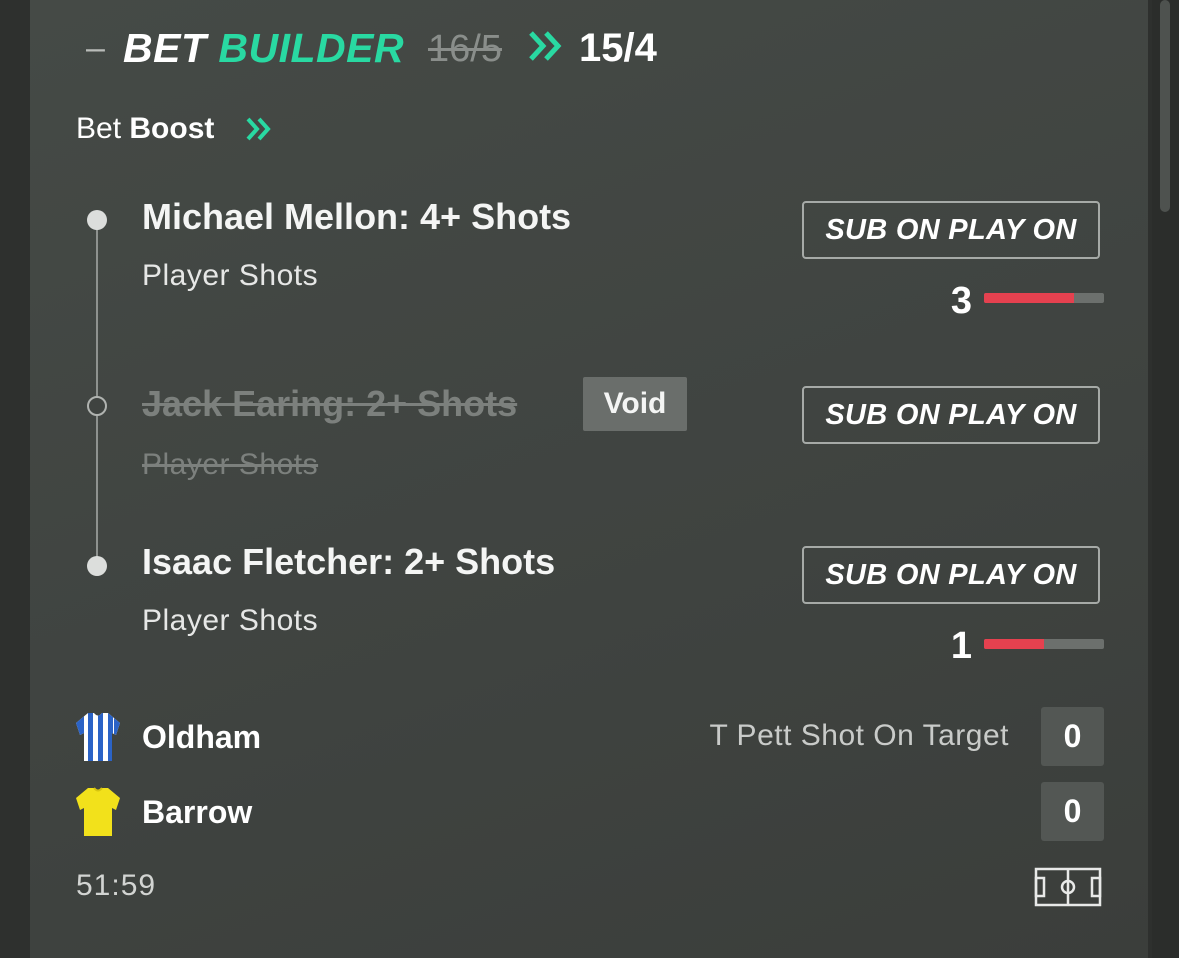  Describe the element at coordinates (116, 885) in the screenshot. I see `match-clock: 51:59` at that location.